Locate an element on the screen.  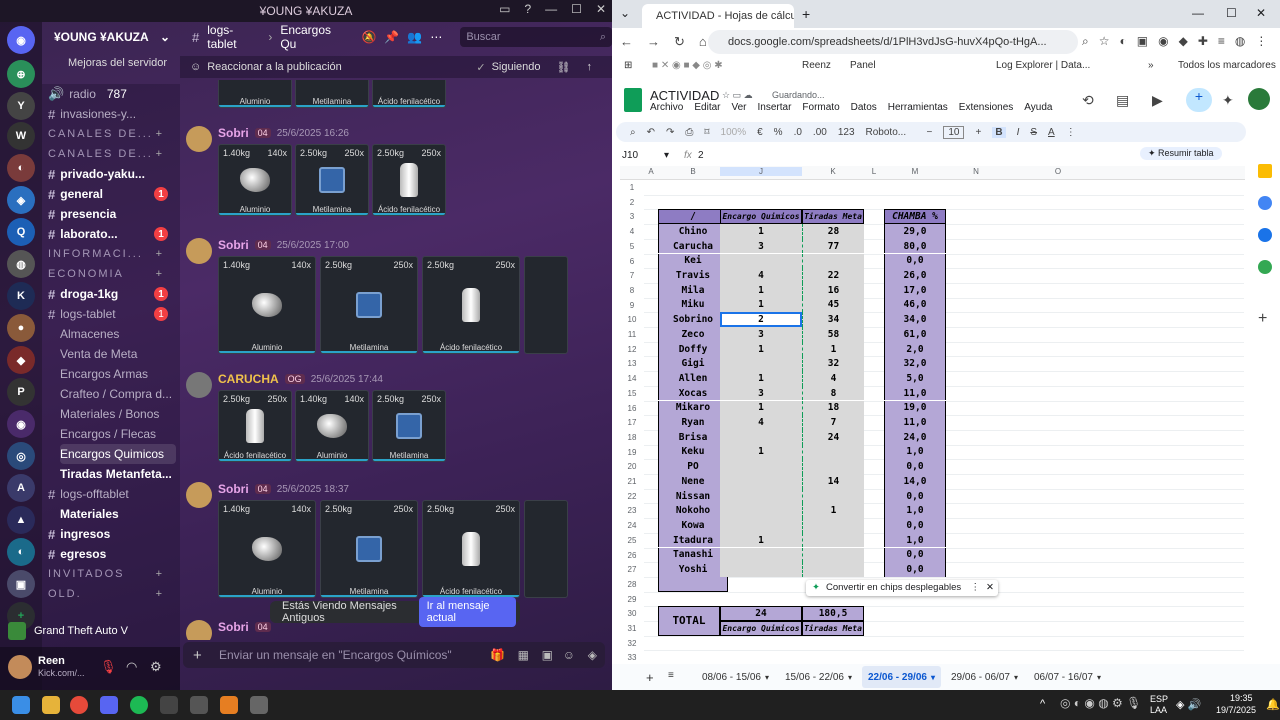
channel-item: Encargos / Flecas is located at coordinates (118, 434).